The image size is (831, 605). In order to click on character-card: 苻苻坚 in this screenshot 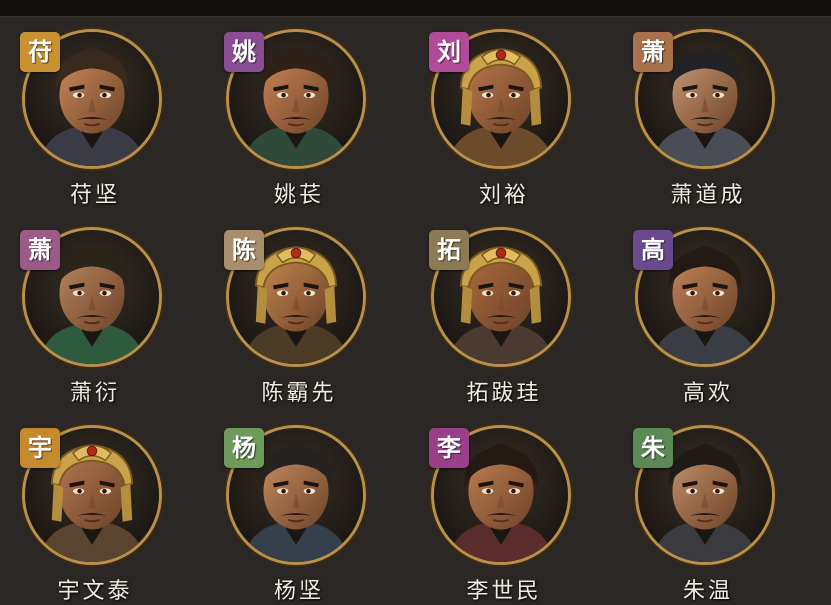, I will do `click(95, 112)`.